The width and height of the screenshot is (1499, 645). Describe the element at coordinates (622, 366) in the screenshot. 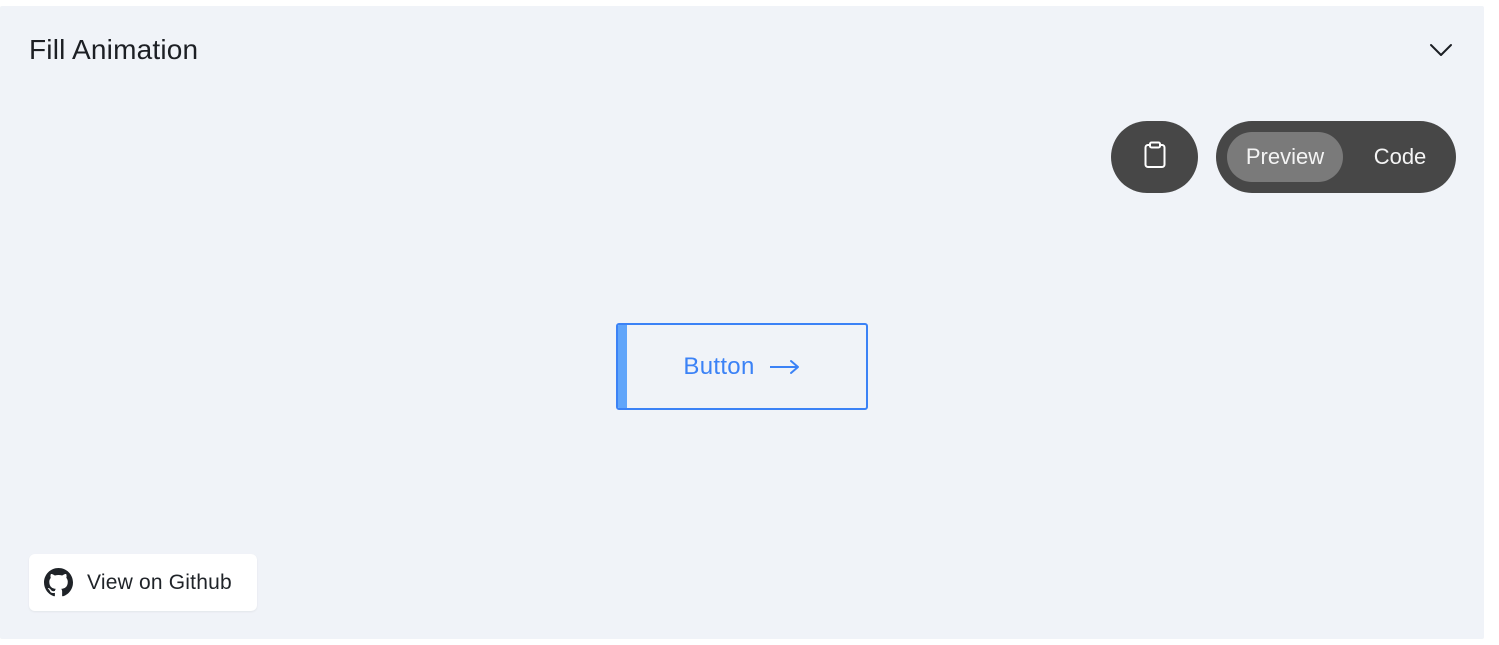

I see `fill-animation-bar` at that location.